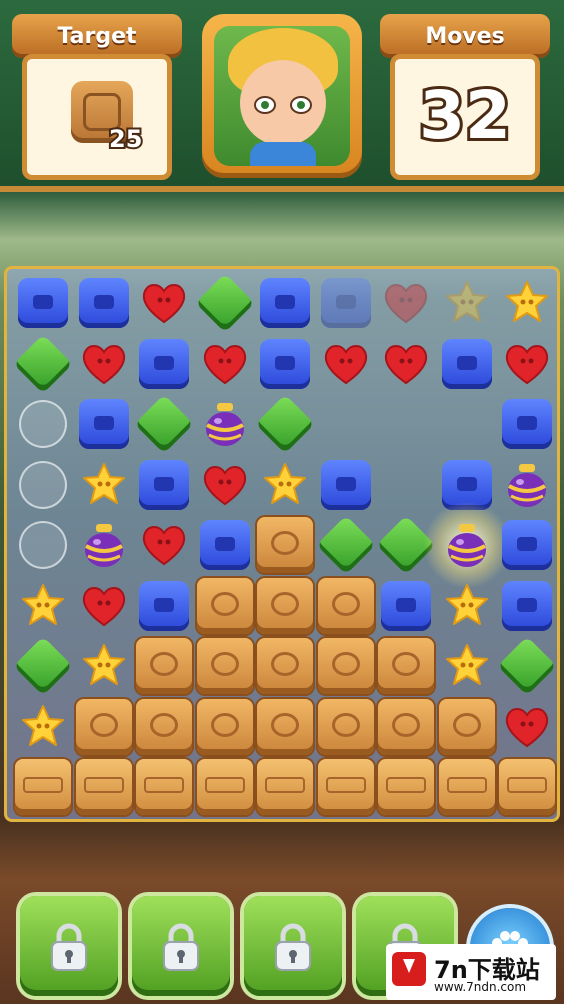  I want to click on wooden-crate-tile, so click(164, 787).